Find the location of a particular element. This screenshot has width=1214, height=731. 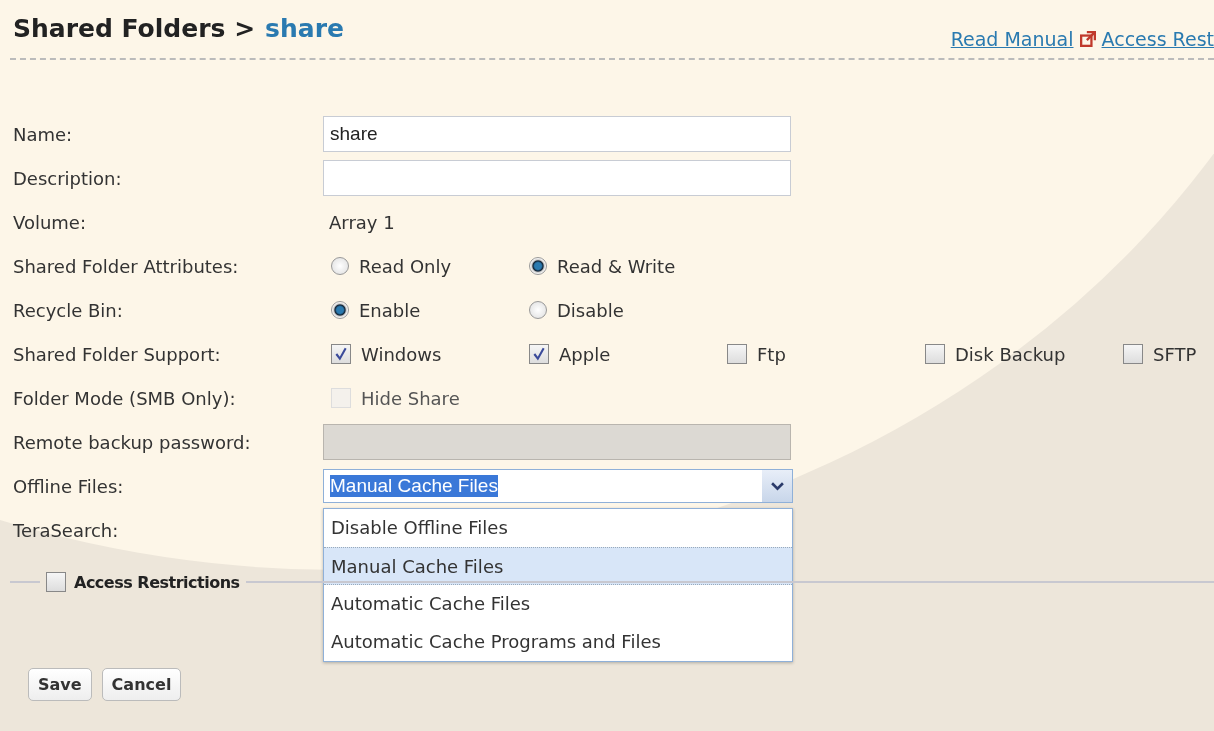

header-link: Read Manual is located at coordinates (1012, 39).